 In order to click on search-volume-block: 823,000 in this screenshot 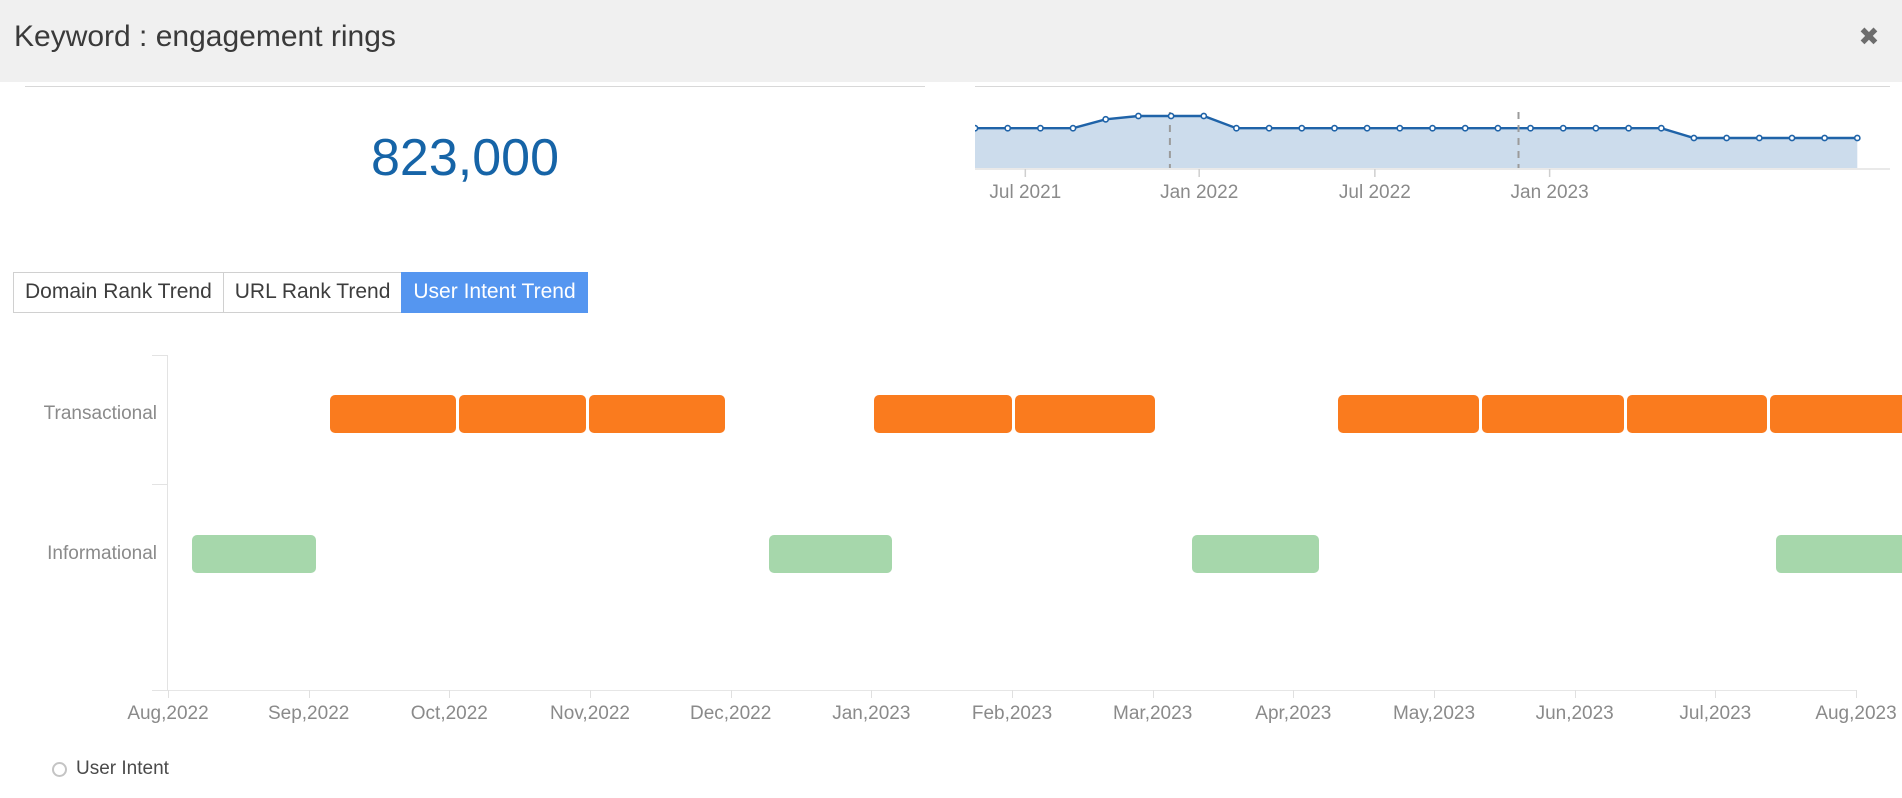, I will do `click(465, 158)`.